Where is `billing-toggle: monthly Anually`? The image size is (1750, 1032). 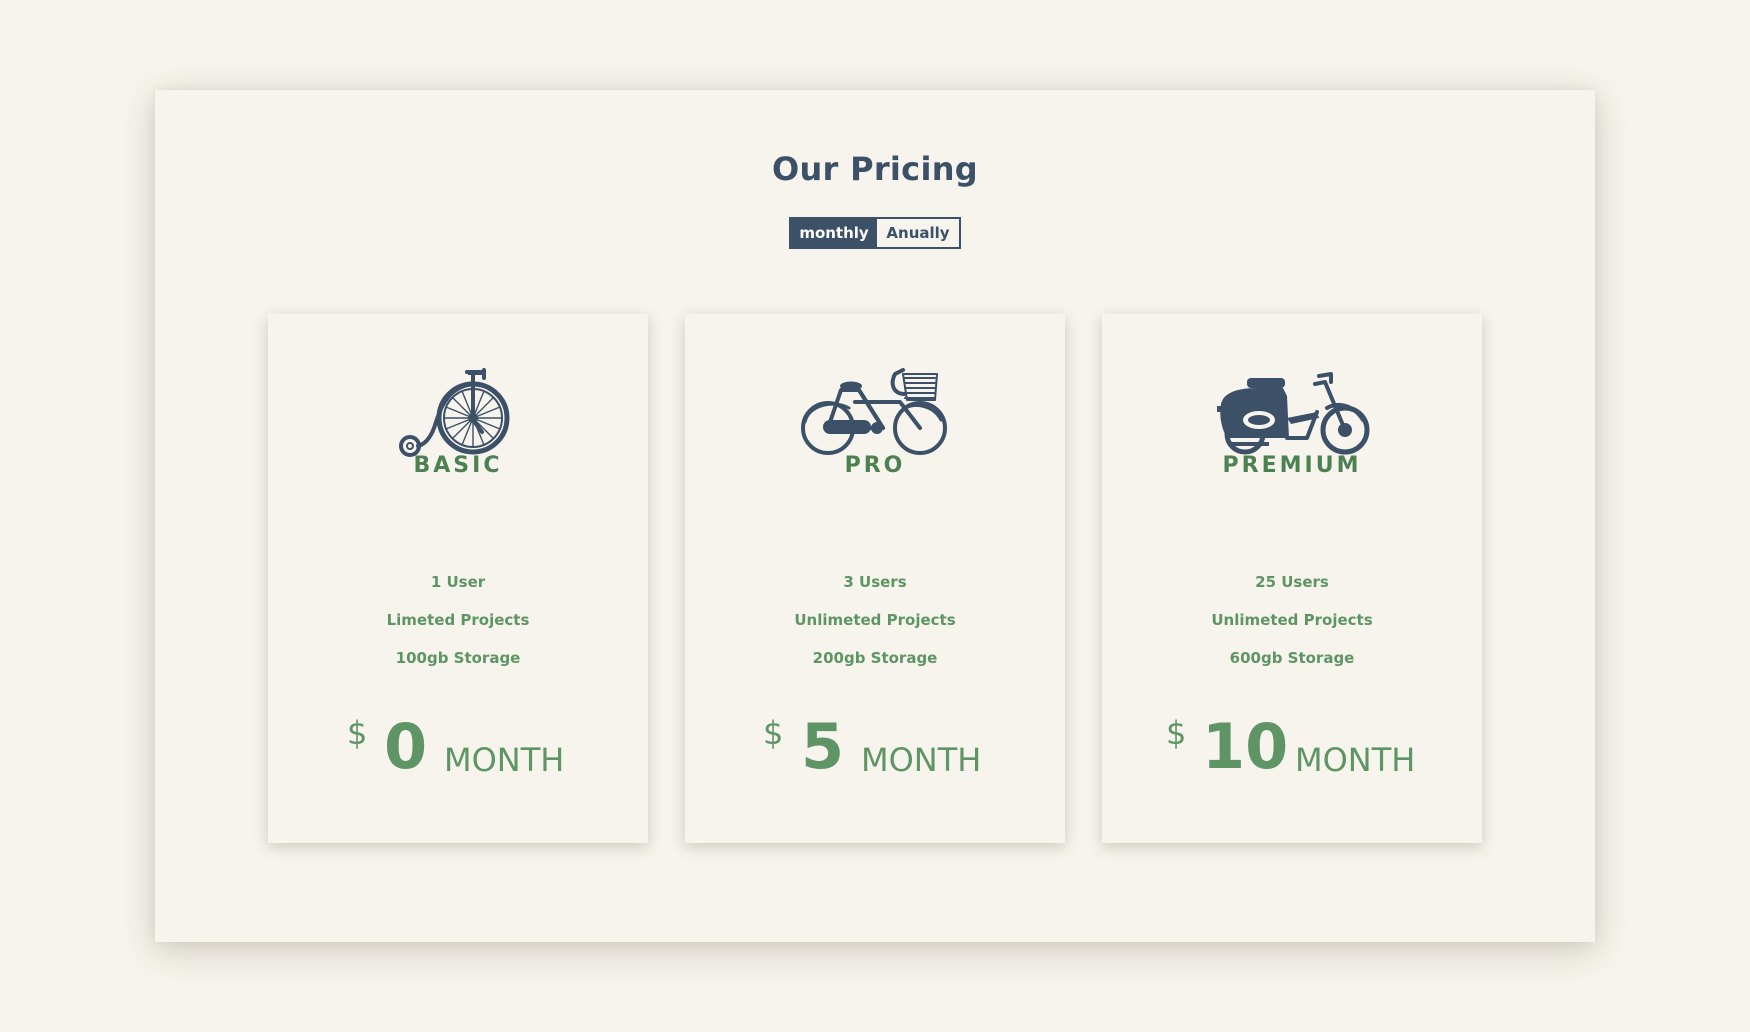 billing-toggle: monthly Anually is located at coordinates (875, 233).